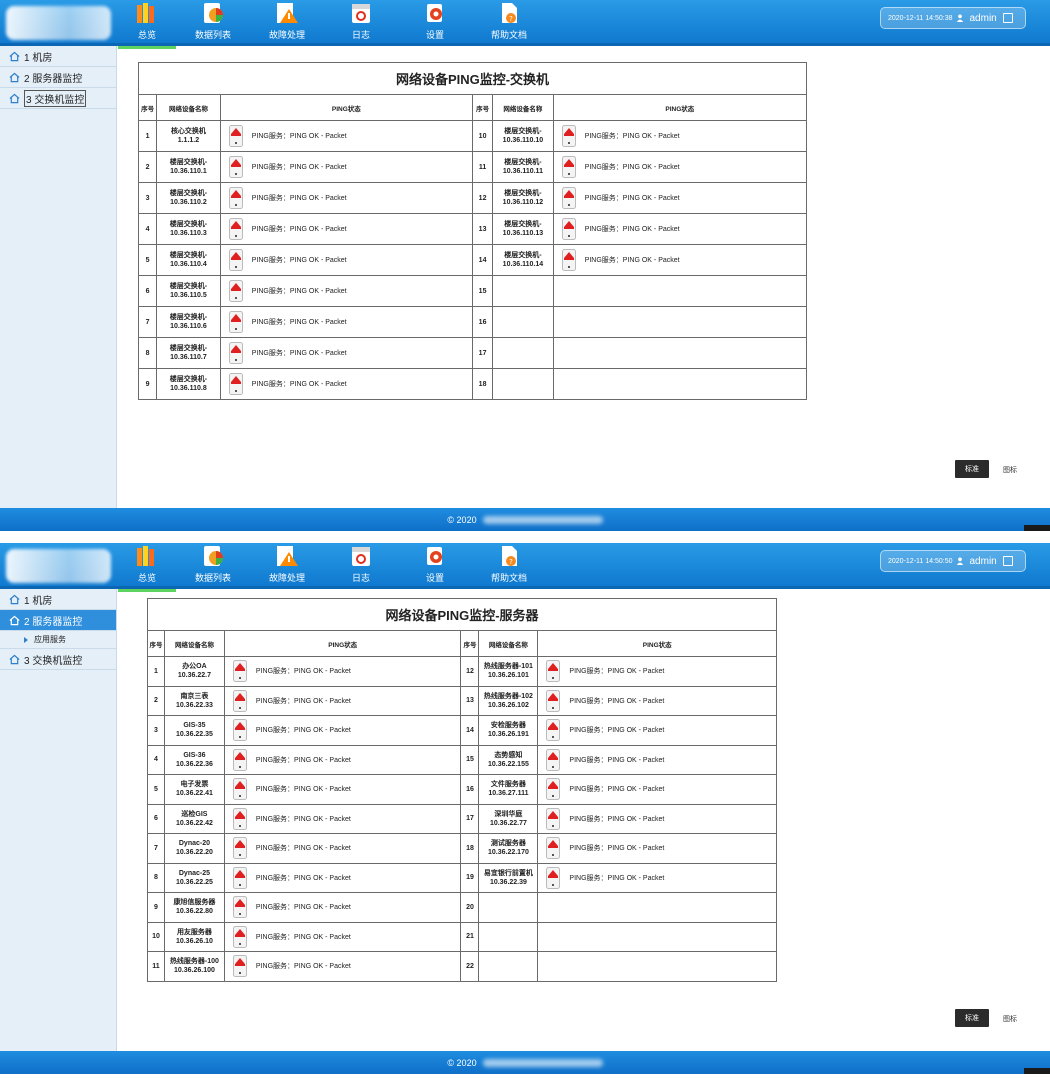  What do you see at coordinates (523, 202) in the screenshot?
I see `device-ip: 10.36.110.12` at bounding box center [523, 202].